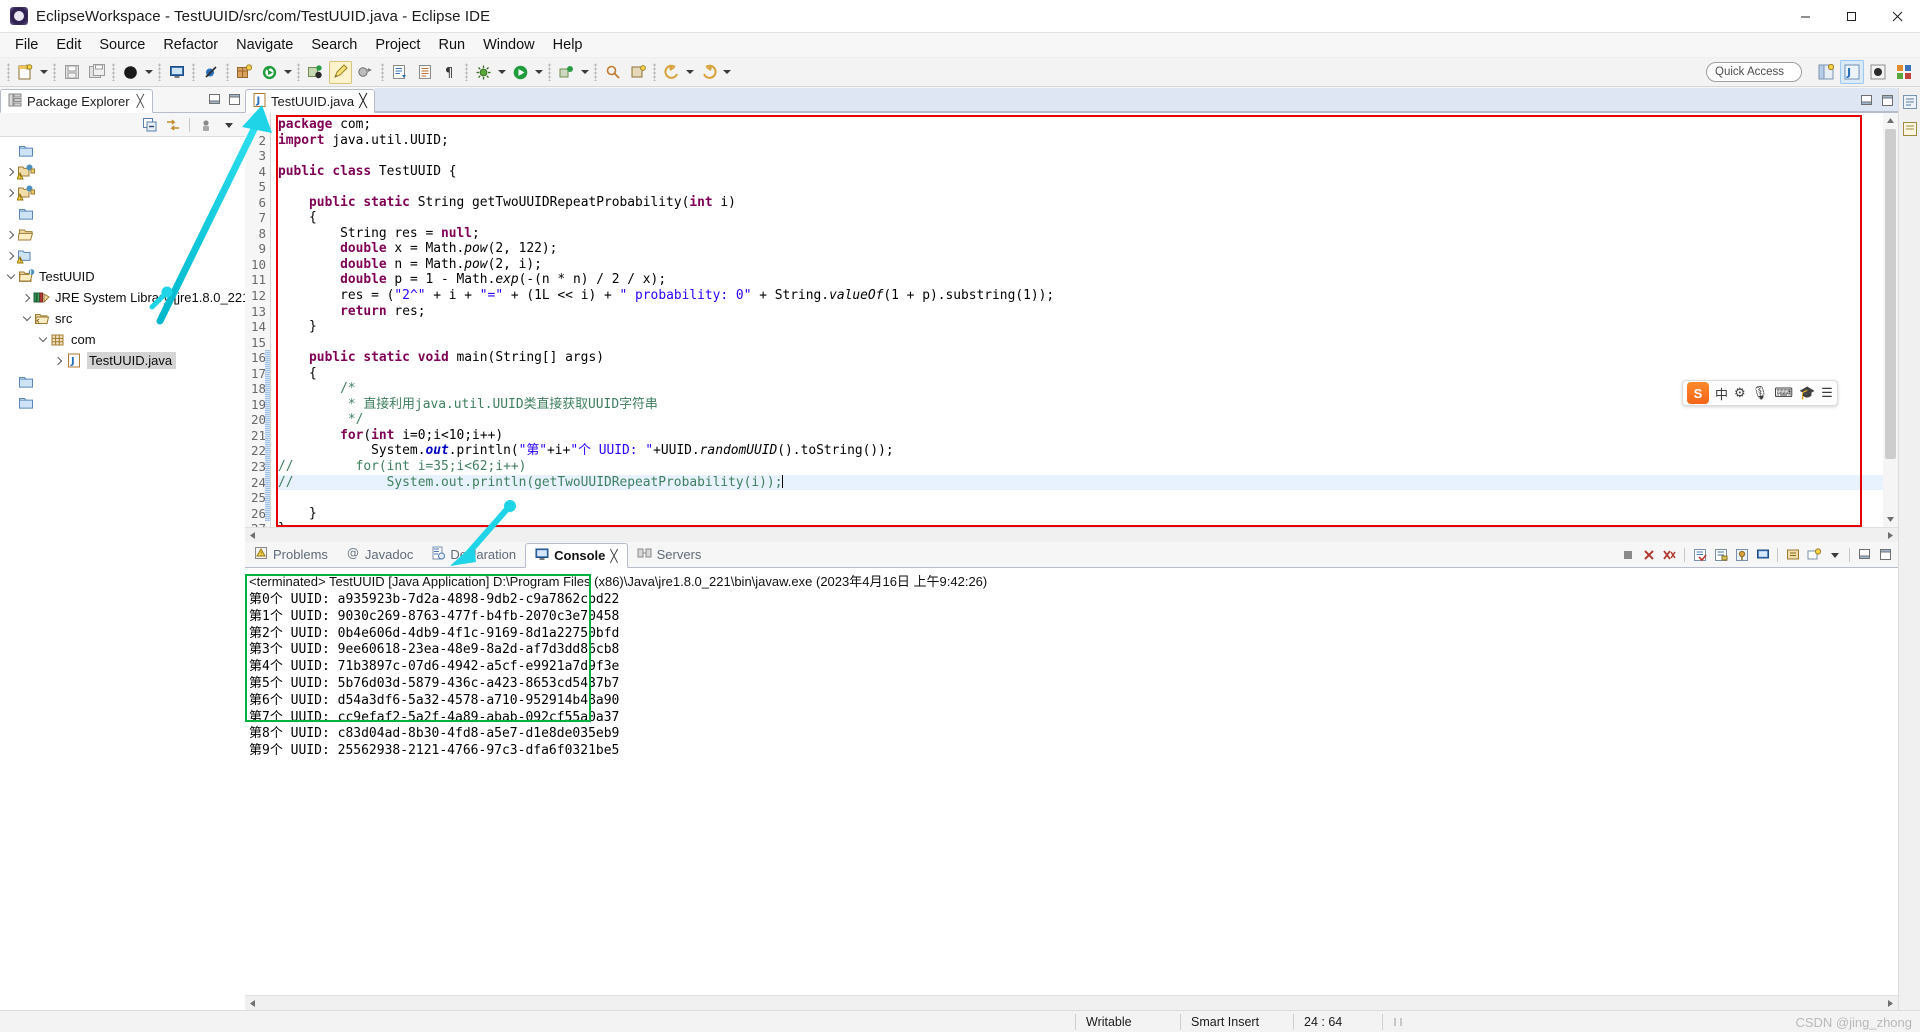  I want to click on scrollbar-thumb, so click(1890, 294).